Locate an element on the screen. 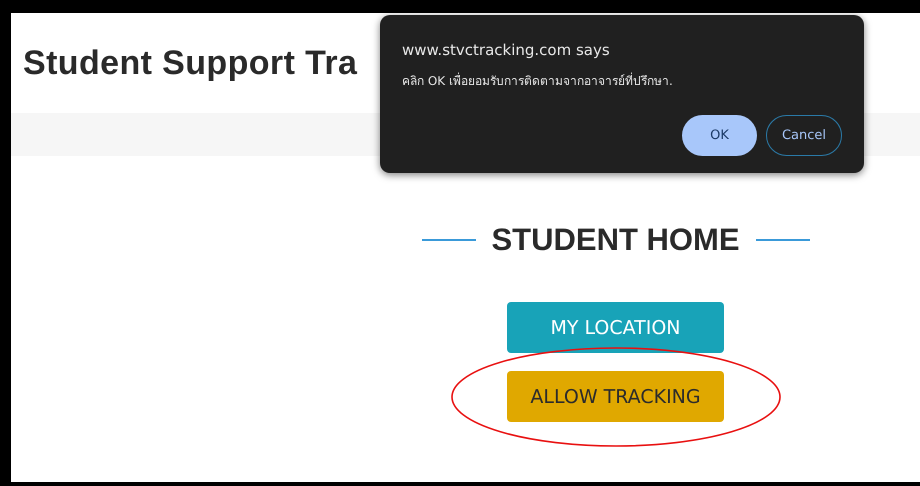 This screenshot has width=920, height=486. cancel-button: Cancel is located at coordinates (804, 135).